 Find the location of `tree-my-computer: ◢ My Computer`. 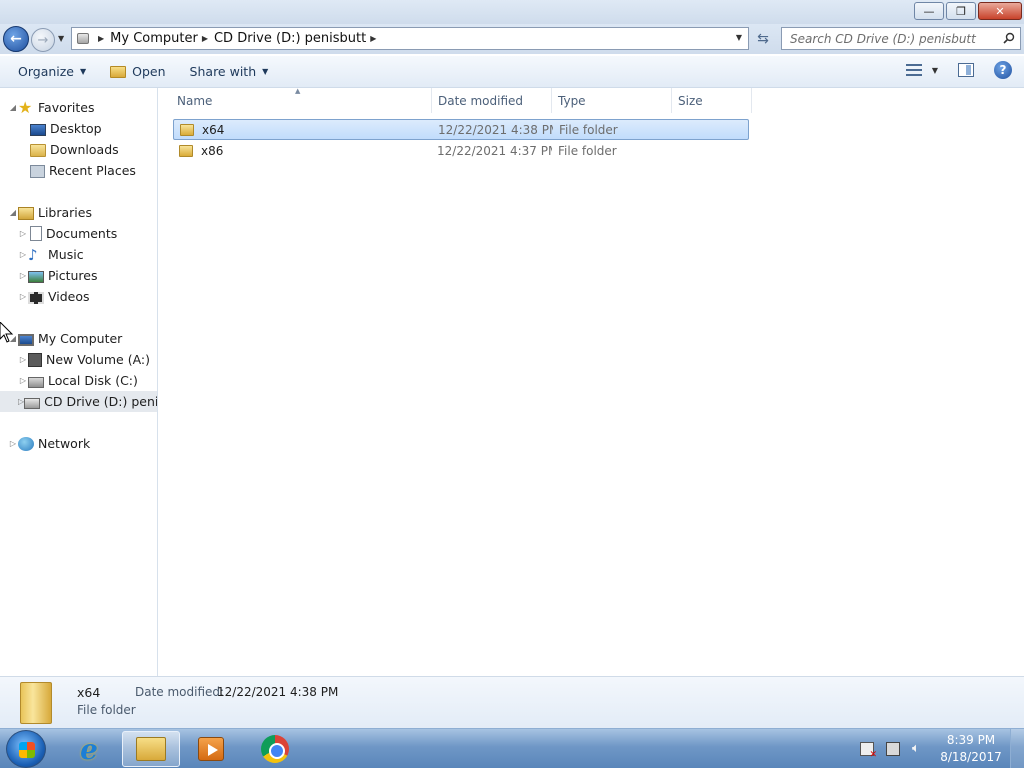

tree-my-computer: ◢ My Computer is located at coordinates (65, 338).